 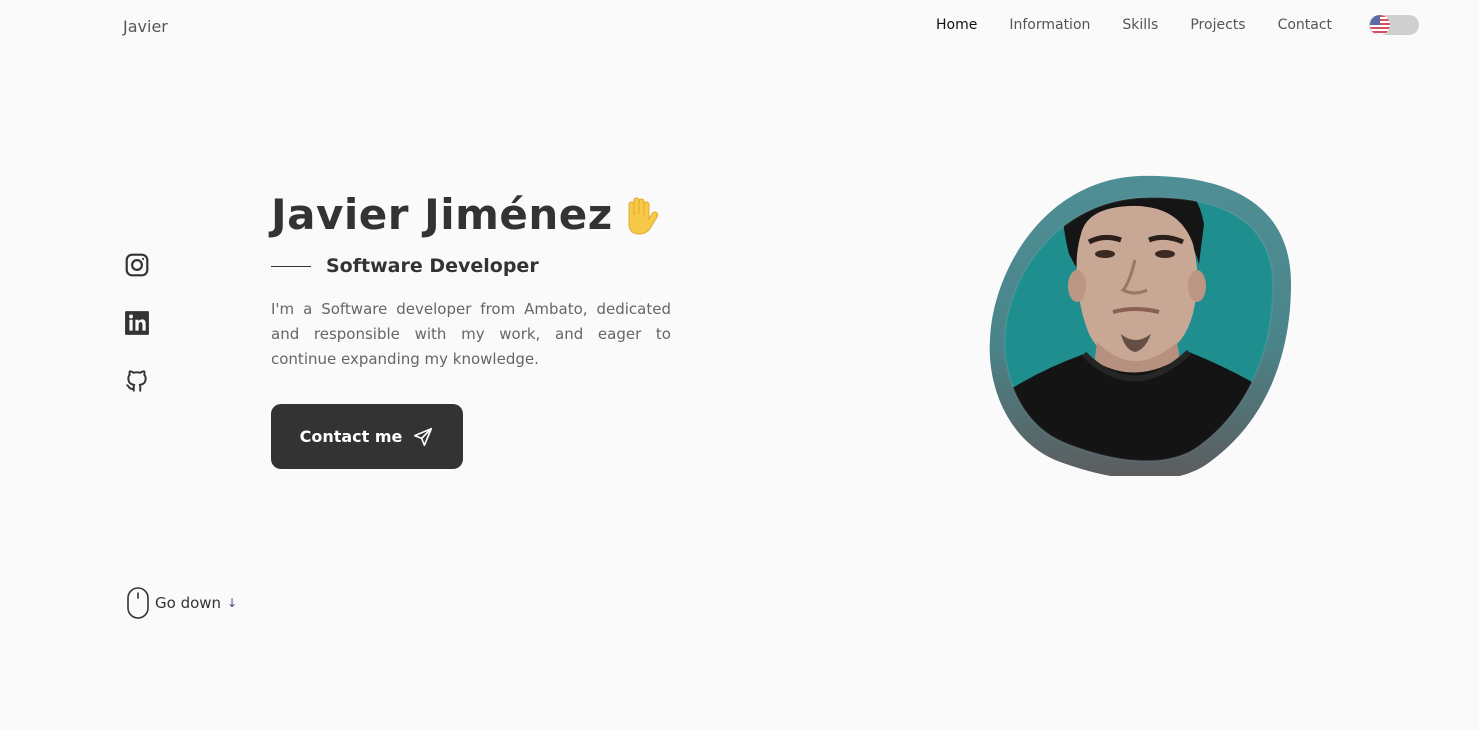 I want to click on contact-me-button: Contact me, so click(x=367, y=436).